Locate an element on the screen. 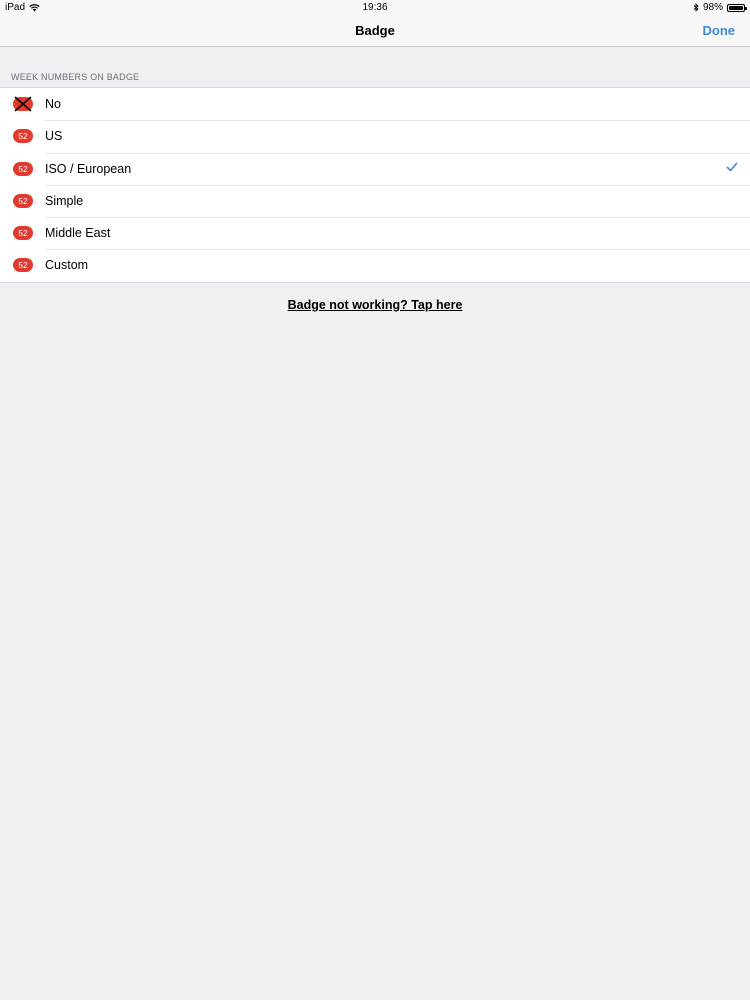  status-time: 19:36 is located at coordinates (375, 7).